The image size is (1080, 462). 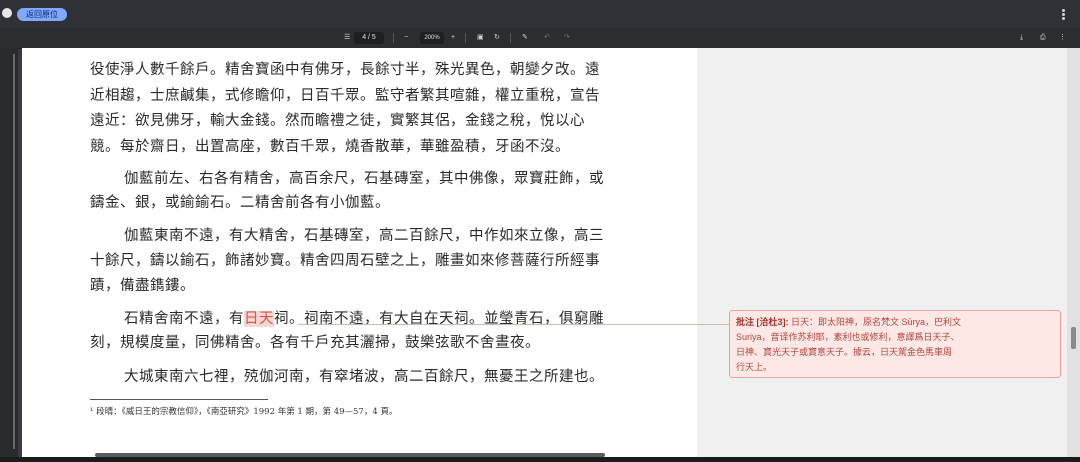 What do you see at coordinates (345, 261) in the screenshot?
I see `text-line: 十餘尺，鑄以鍮石，飾諸妙寶。精舍四周石壁之上，雕畫如來修菩薩行所經事` at bounding box center [345, 261].